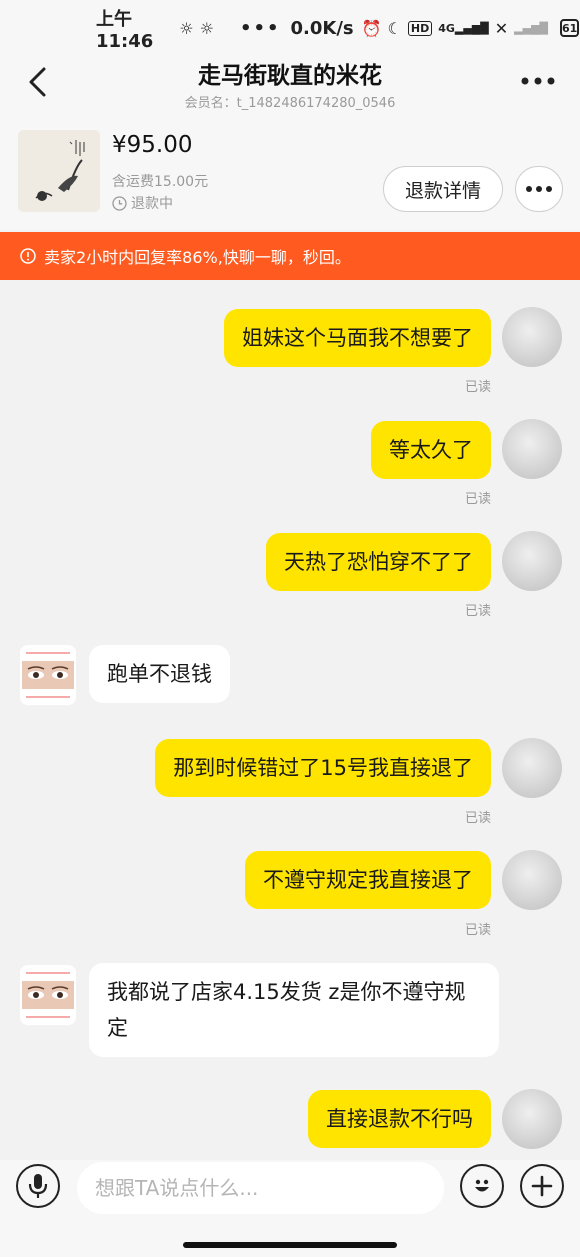  What do you see at coordinates (394, 28) in the screenshot?
I see `moon-icon: ☾` at bounding box center [394, 28].